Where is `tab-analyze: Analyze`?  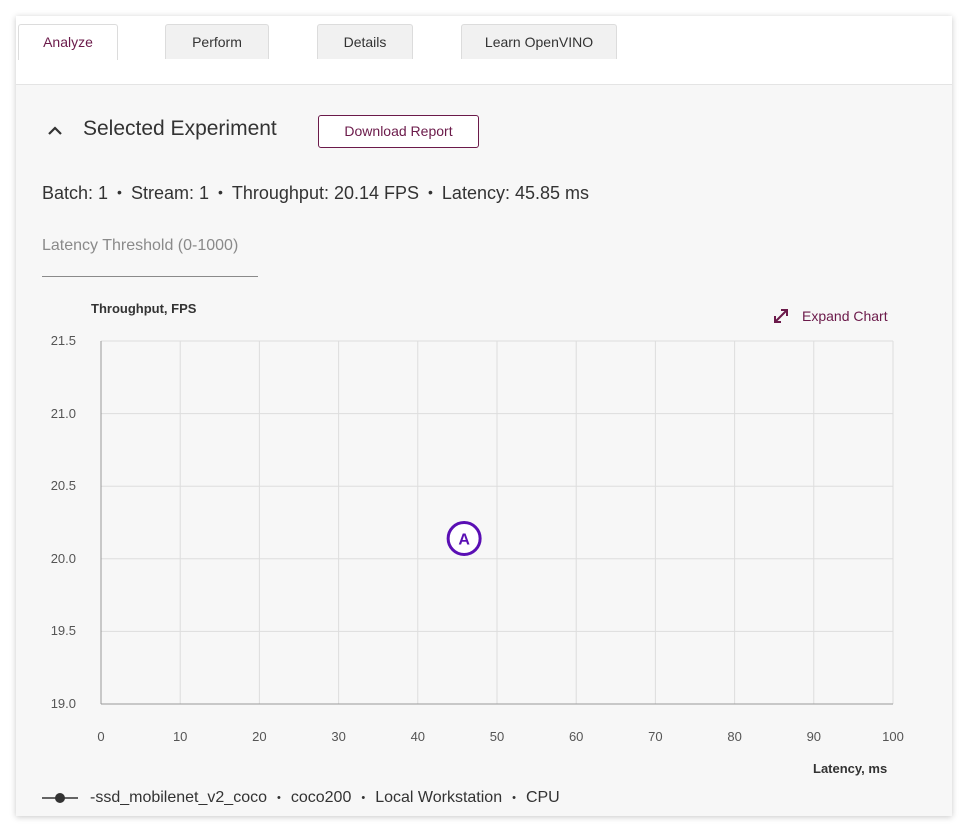 tab-analyze: Analyze is located at coordinates (68, 42).